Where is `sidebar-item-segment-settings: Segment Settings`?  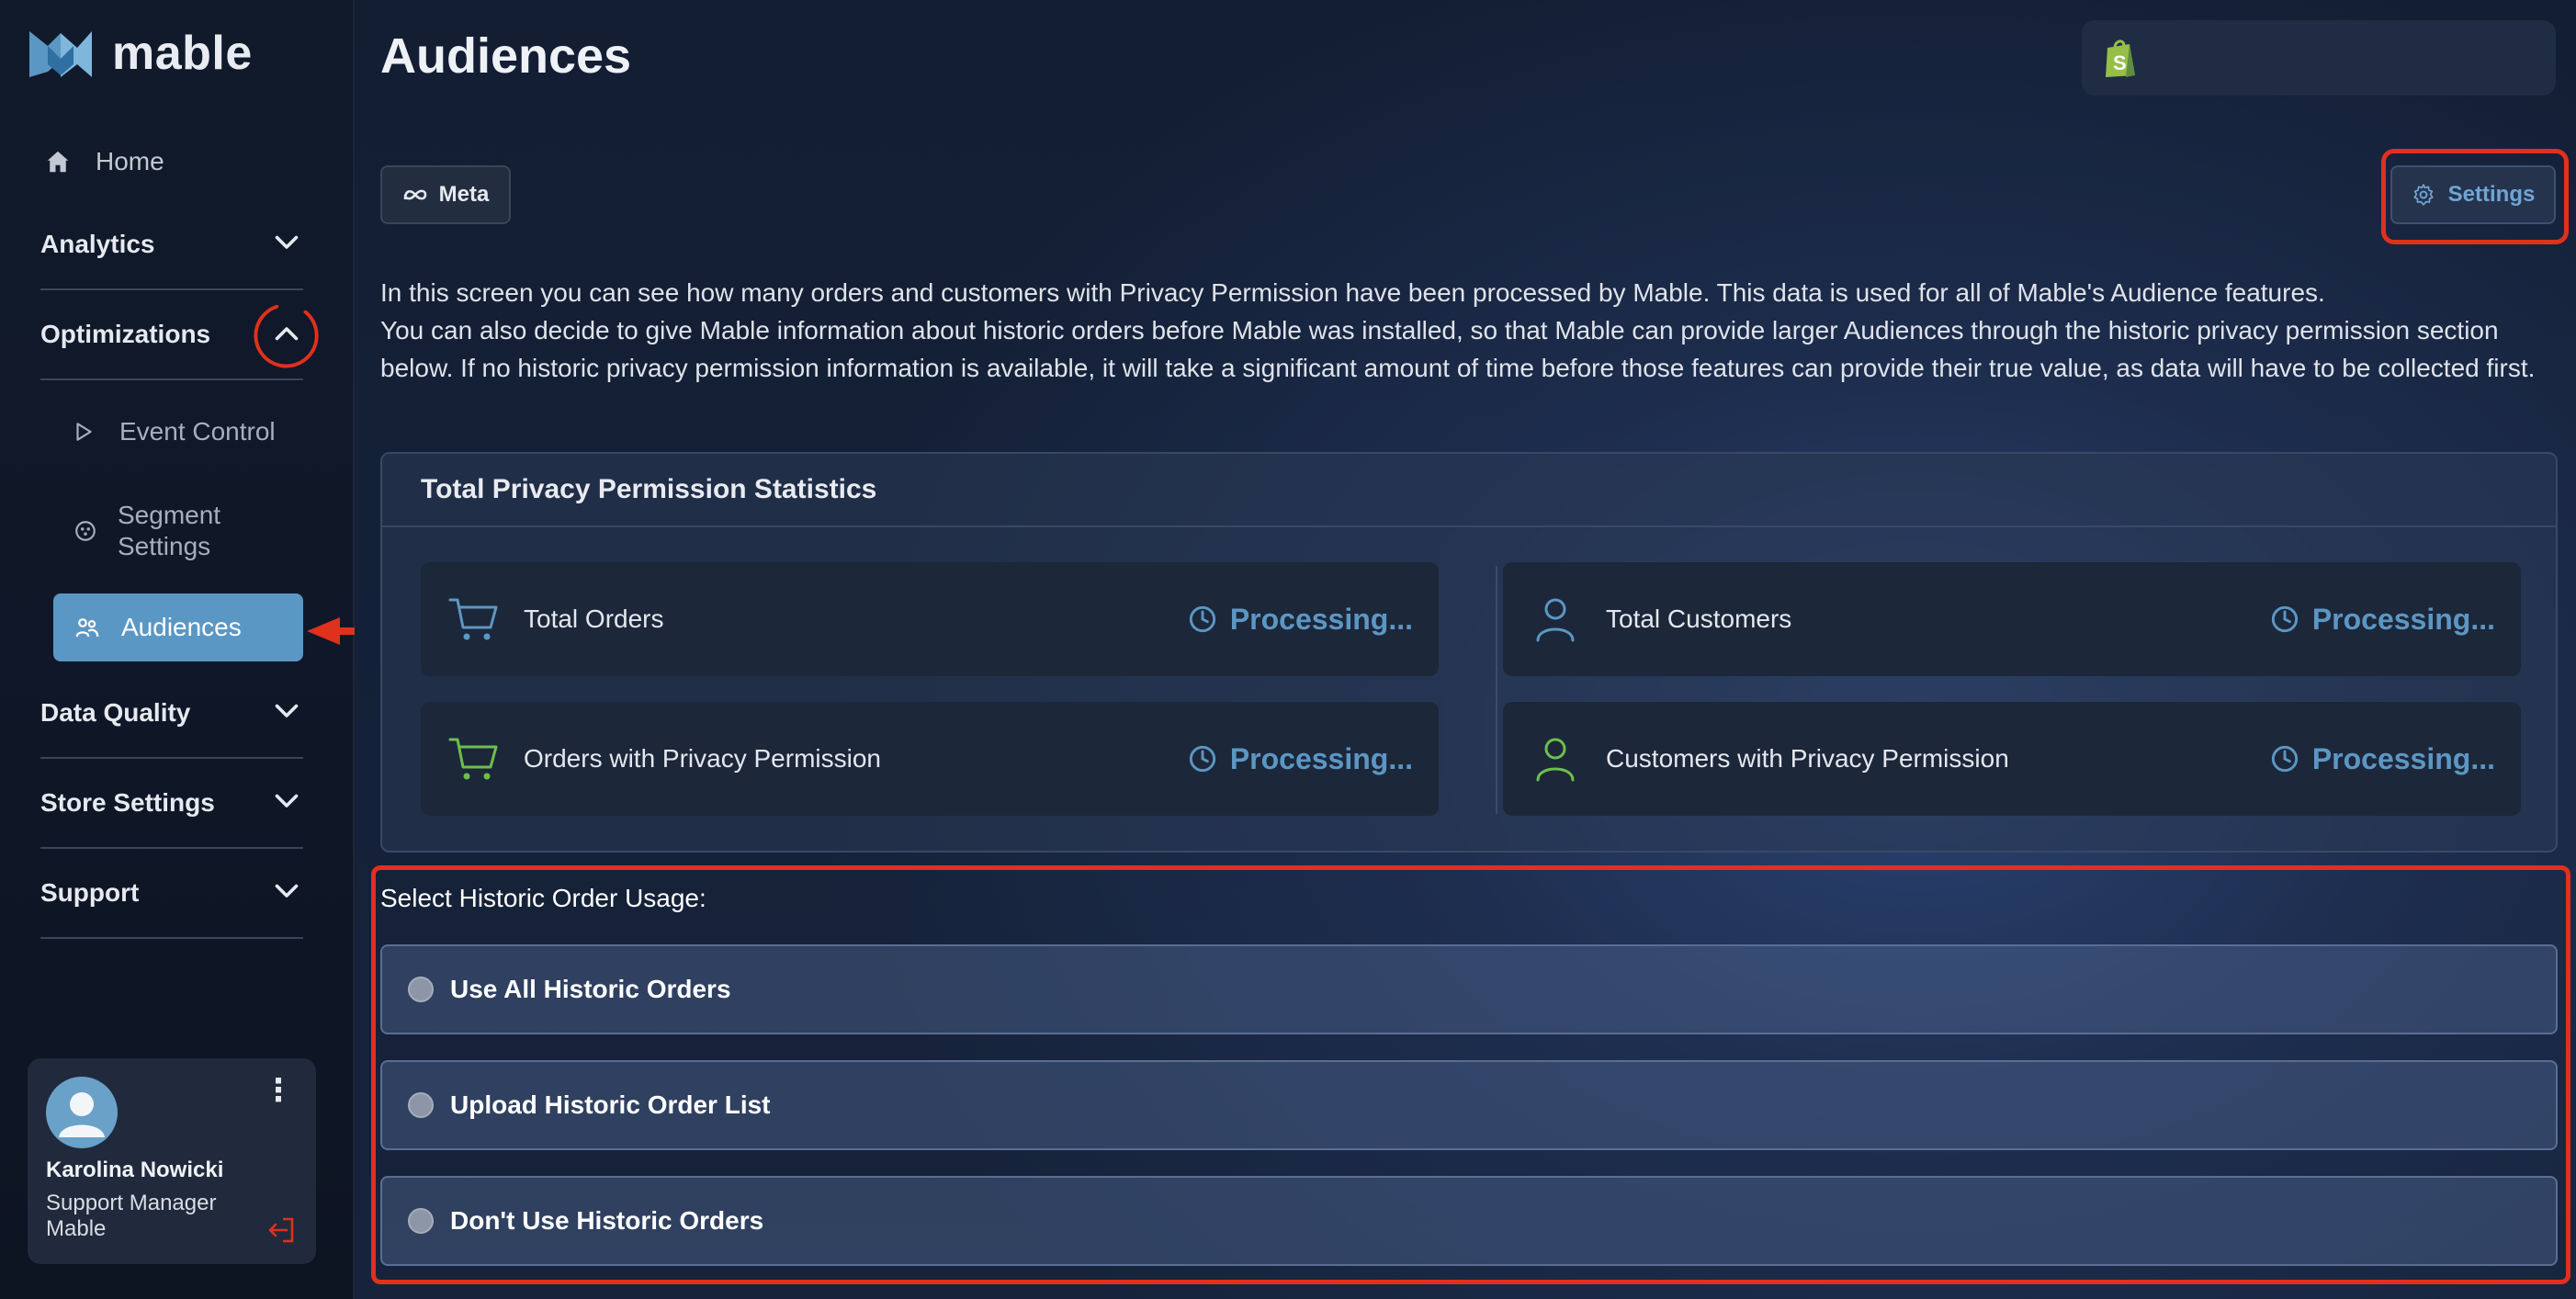
sidebar-item-segment-settings: Segment Settings is located at coordinates (159, 531).